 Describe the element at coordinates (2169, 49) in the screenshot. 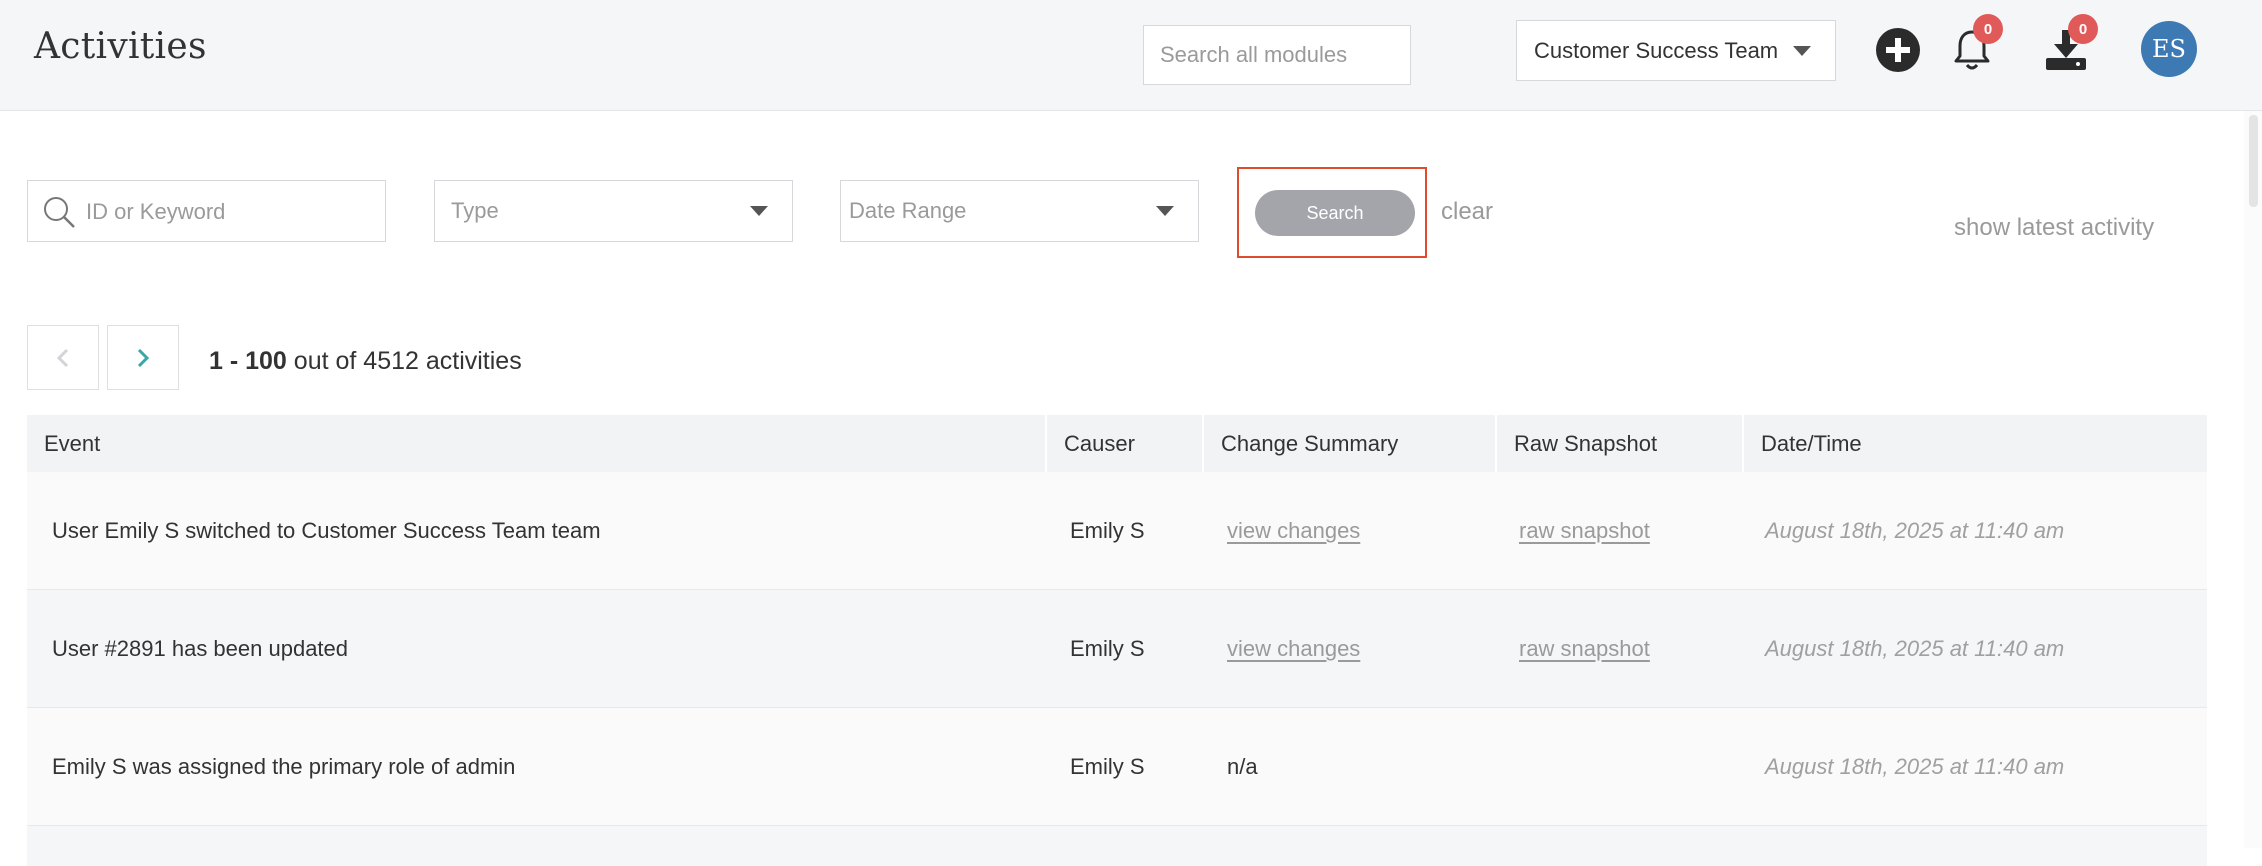

I see `avatar: ES` at that location.